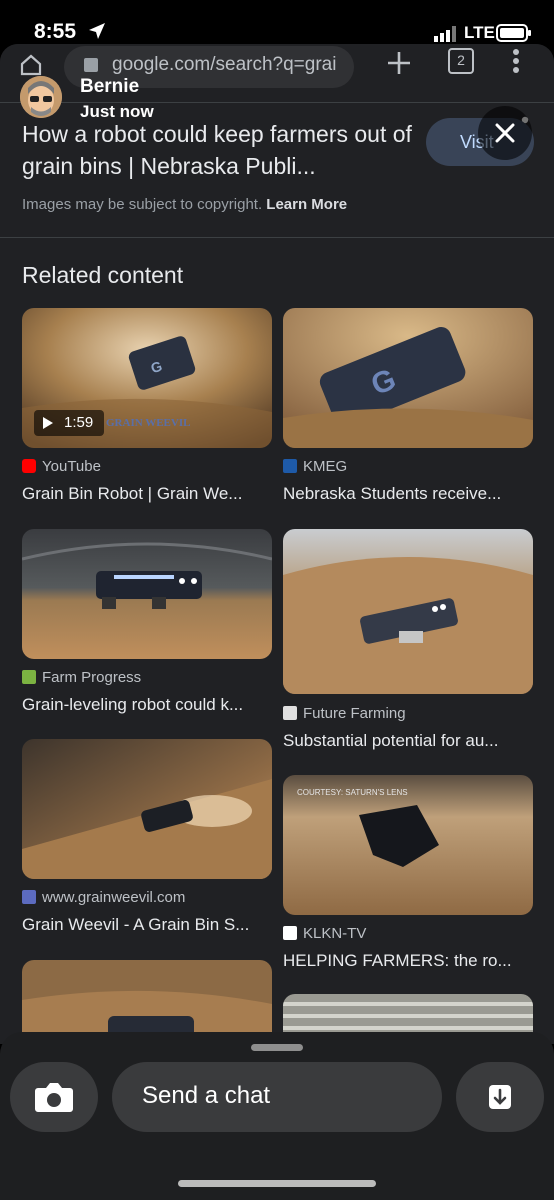  I want to click on chat-placeholder: Send a chat, so click(206, 1095).